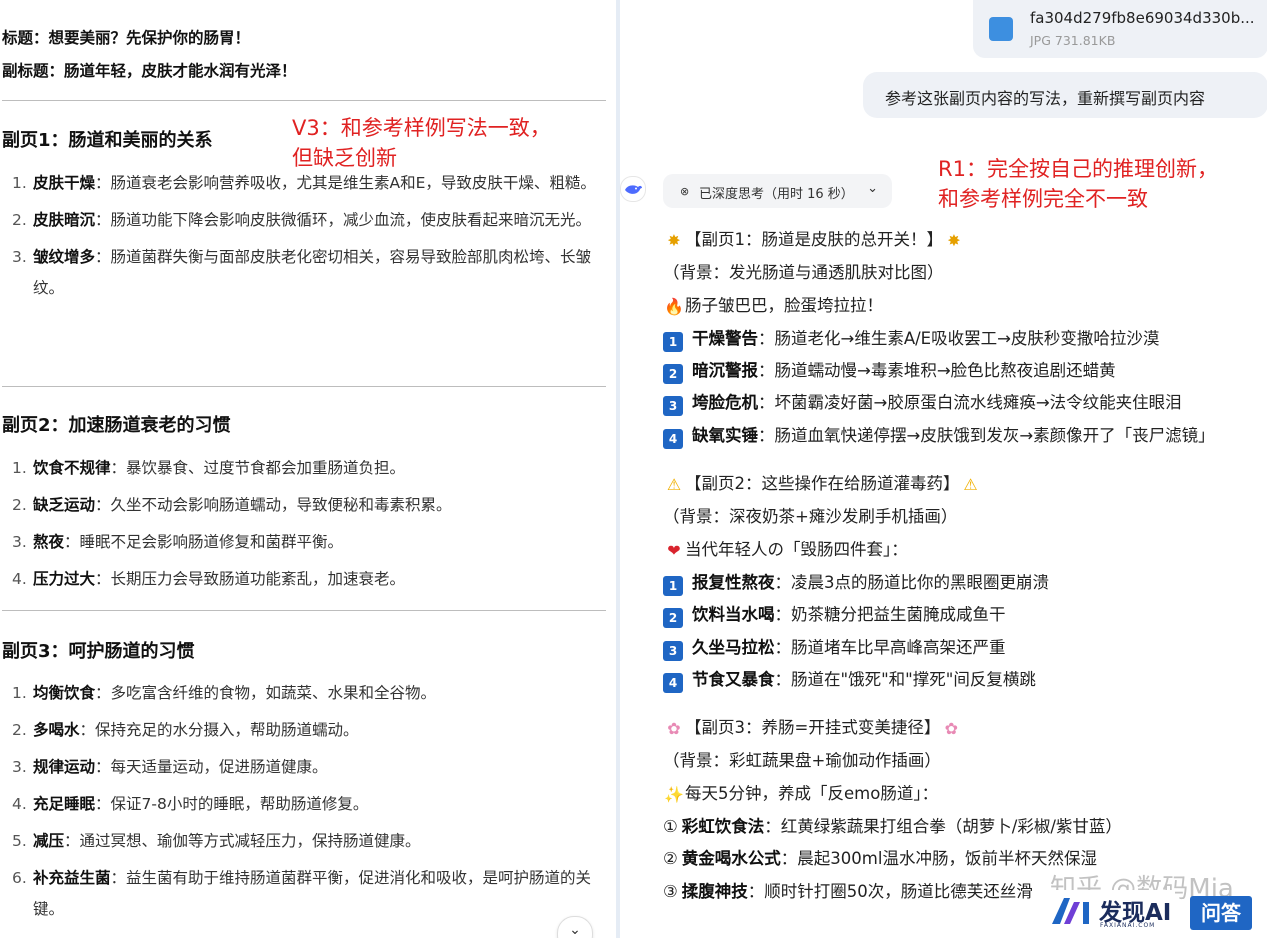 The width and height of the screenshot is (1267, 938). What do you see at coordinates (938, 859) in the screenshot?
I see `response-text: ：晨起300ml温水冲肠，饭前半杯天然保湿` at bounding box center [938, 859].